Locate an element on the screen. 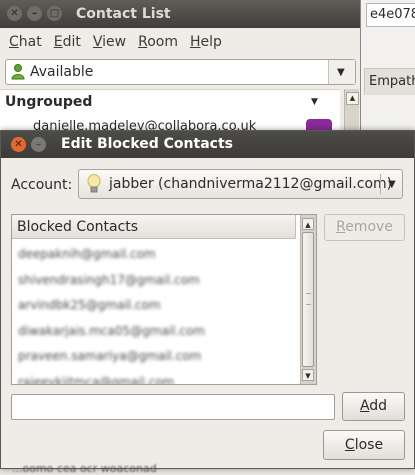 The width and height of the screenshot is (415, 475). expander-arrow-icon: ▼ is located at coordinates (314, 102).